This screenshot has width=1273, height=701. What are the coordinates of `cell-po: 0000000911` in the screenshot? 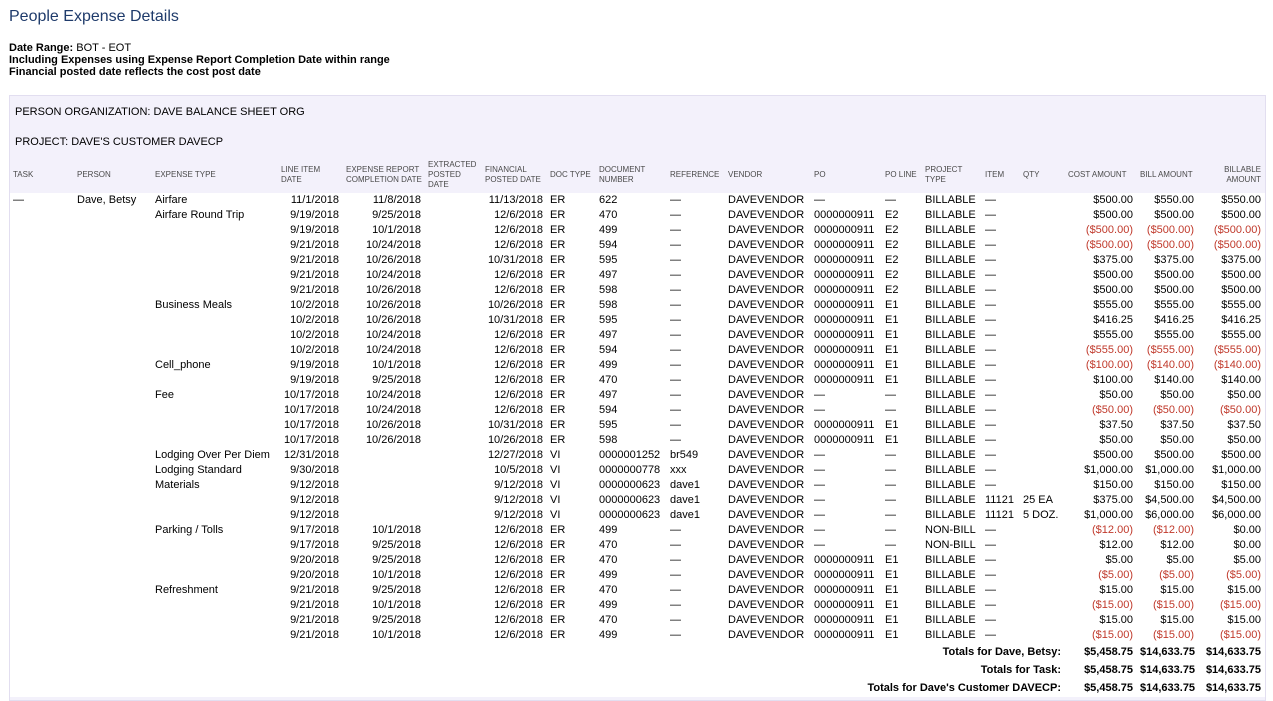 It's located at (844, 440).